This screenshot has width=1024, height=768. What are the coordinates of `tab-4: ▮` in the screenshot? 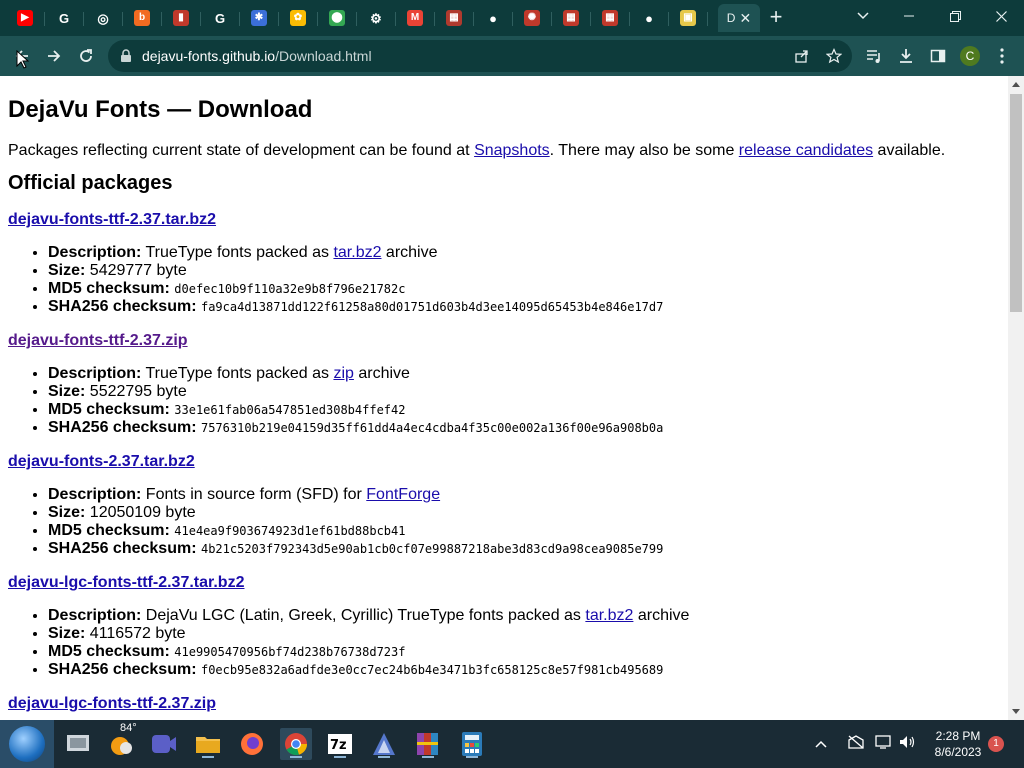 It's located at (181, 18).